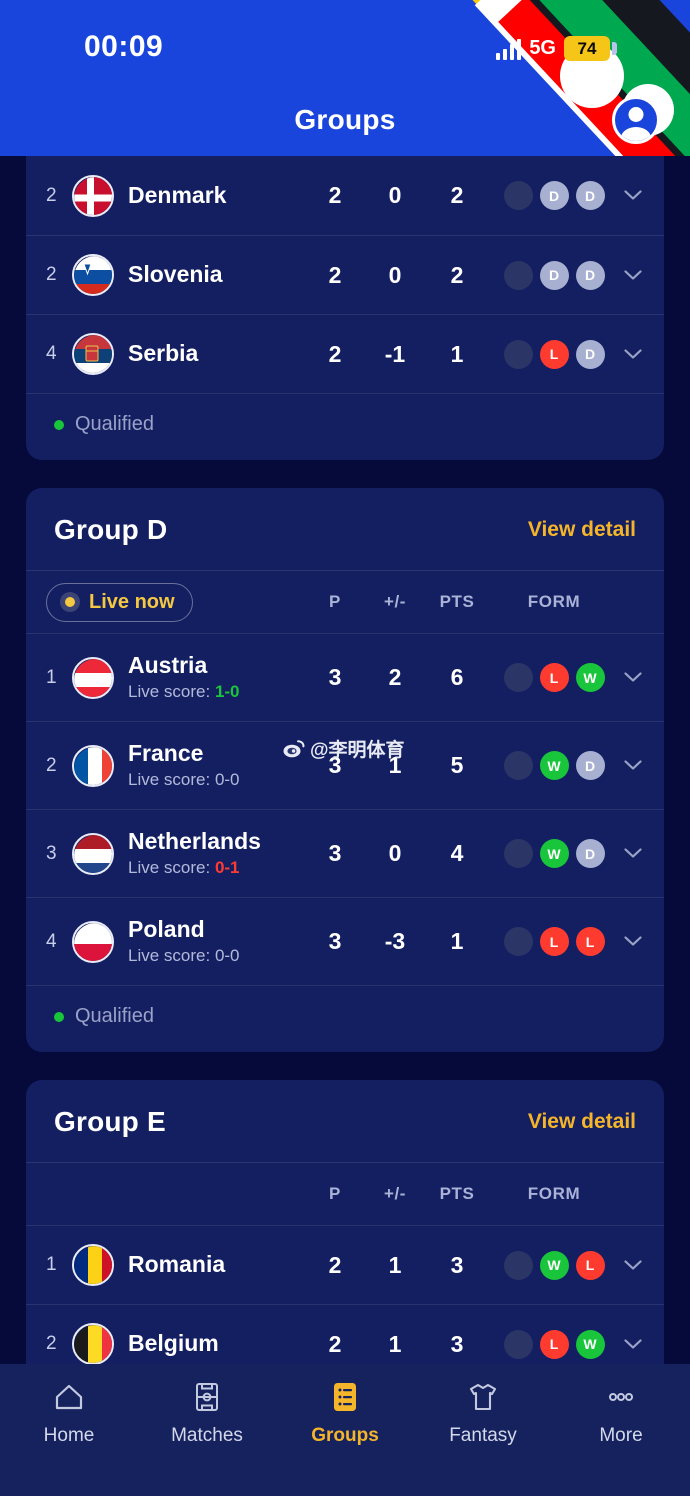  I want to click on column-header-left: Live now, so click(176, 602).